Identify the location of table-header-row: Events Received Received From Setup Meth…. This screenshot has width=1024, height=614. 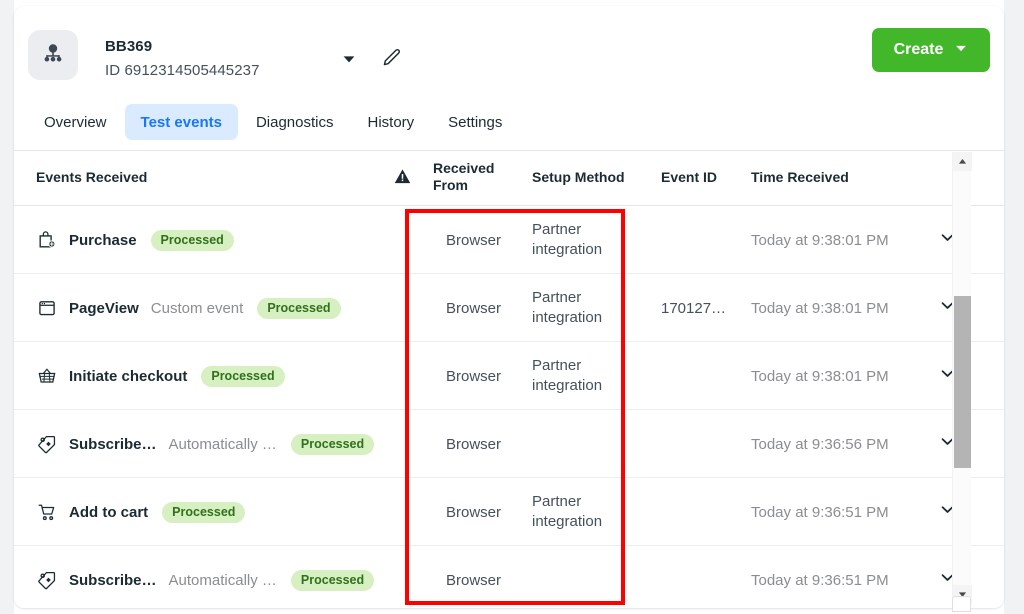
(509, 178).